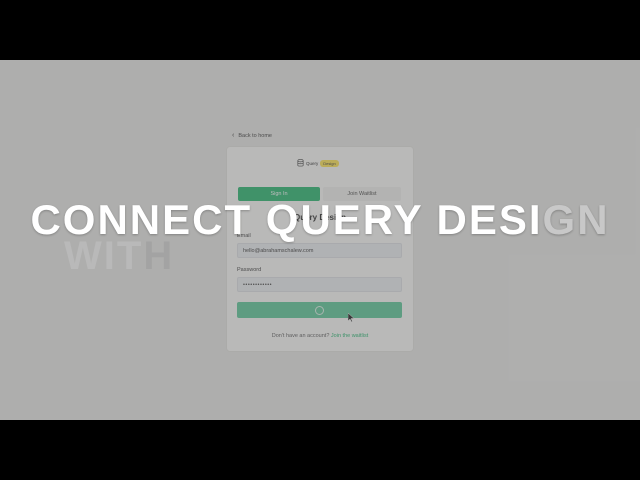 This screenshot has height=480, width=640. I want to click on letterbox-bottom, so click(320, 450).